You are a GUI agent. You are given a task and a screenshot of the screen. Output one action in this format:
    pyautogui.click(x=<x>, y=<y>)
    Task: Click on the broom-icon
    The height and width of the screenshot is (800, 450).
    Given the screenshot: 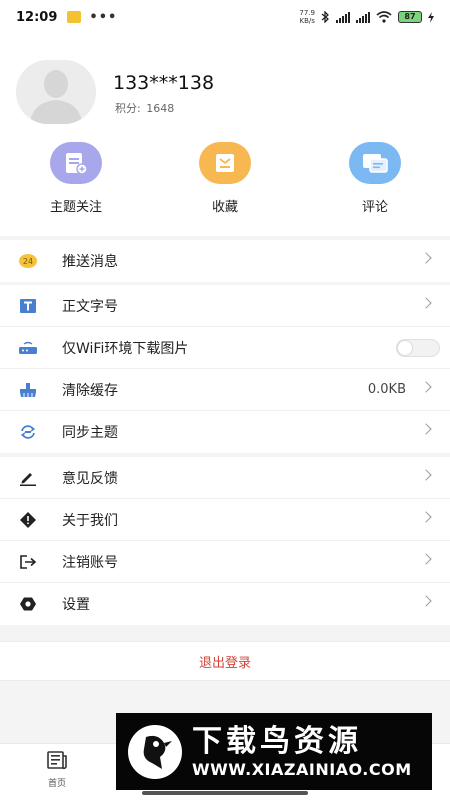 What is the action you would take?
    pyautogui.click(x=28, y=390)
    